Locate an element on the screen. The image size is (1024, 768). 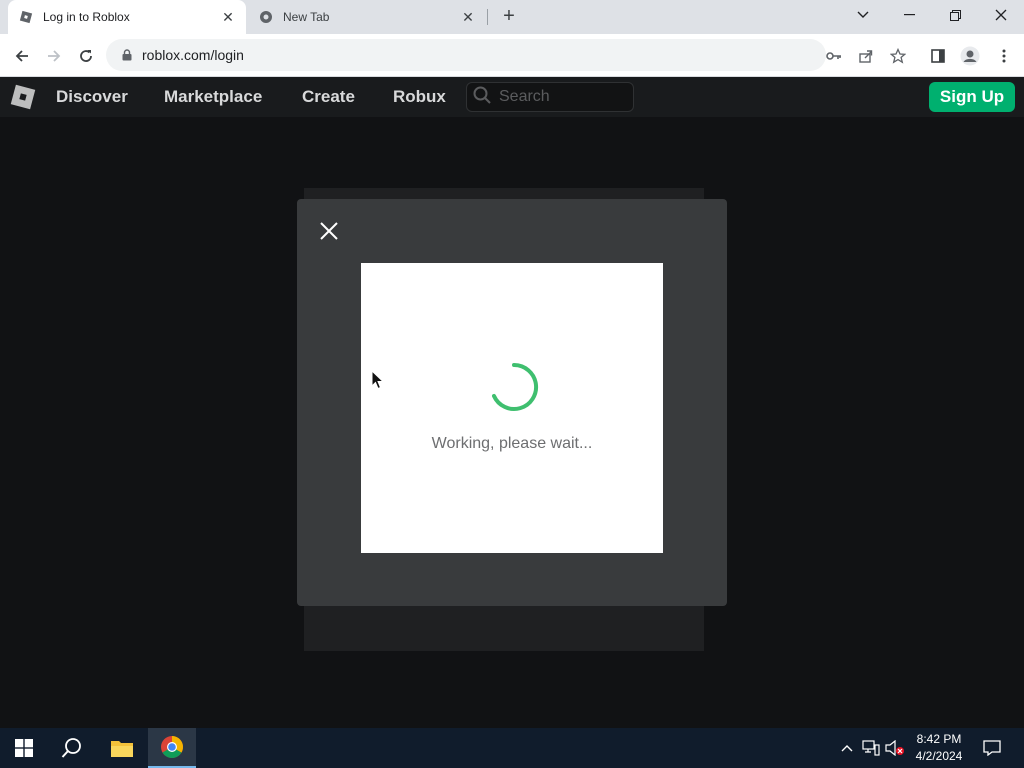
lock-icon is located at coordinates (127, 55).